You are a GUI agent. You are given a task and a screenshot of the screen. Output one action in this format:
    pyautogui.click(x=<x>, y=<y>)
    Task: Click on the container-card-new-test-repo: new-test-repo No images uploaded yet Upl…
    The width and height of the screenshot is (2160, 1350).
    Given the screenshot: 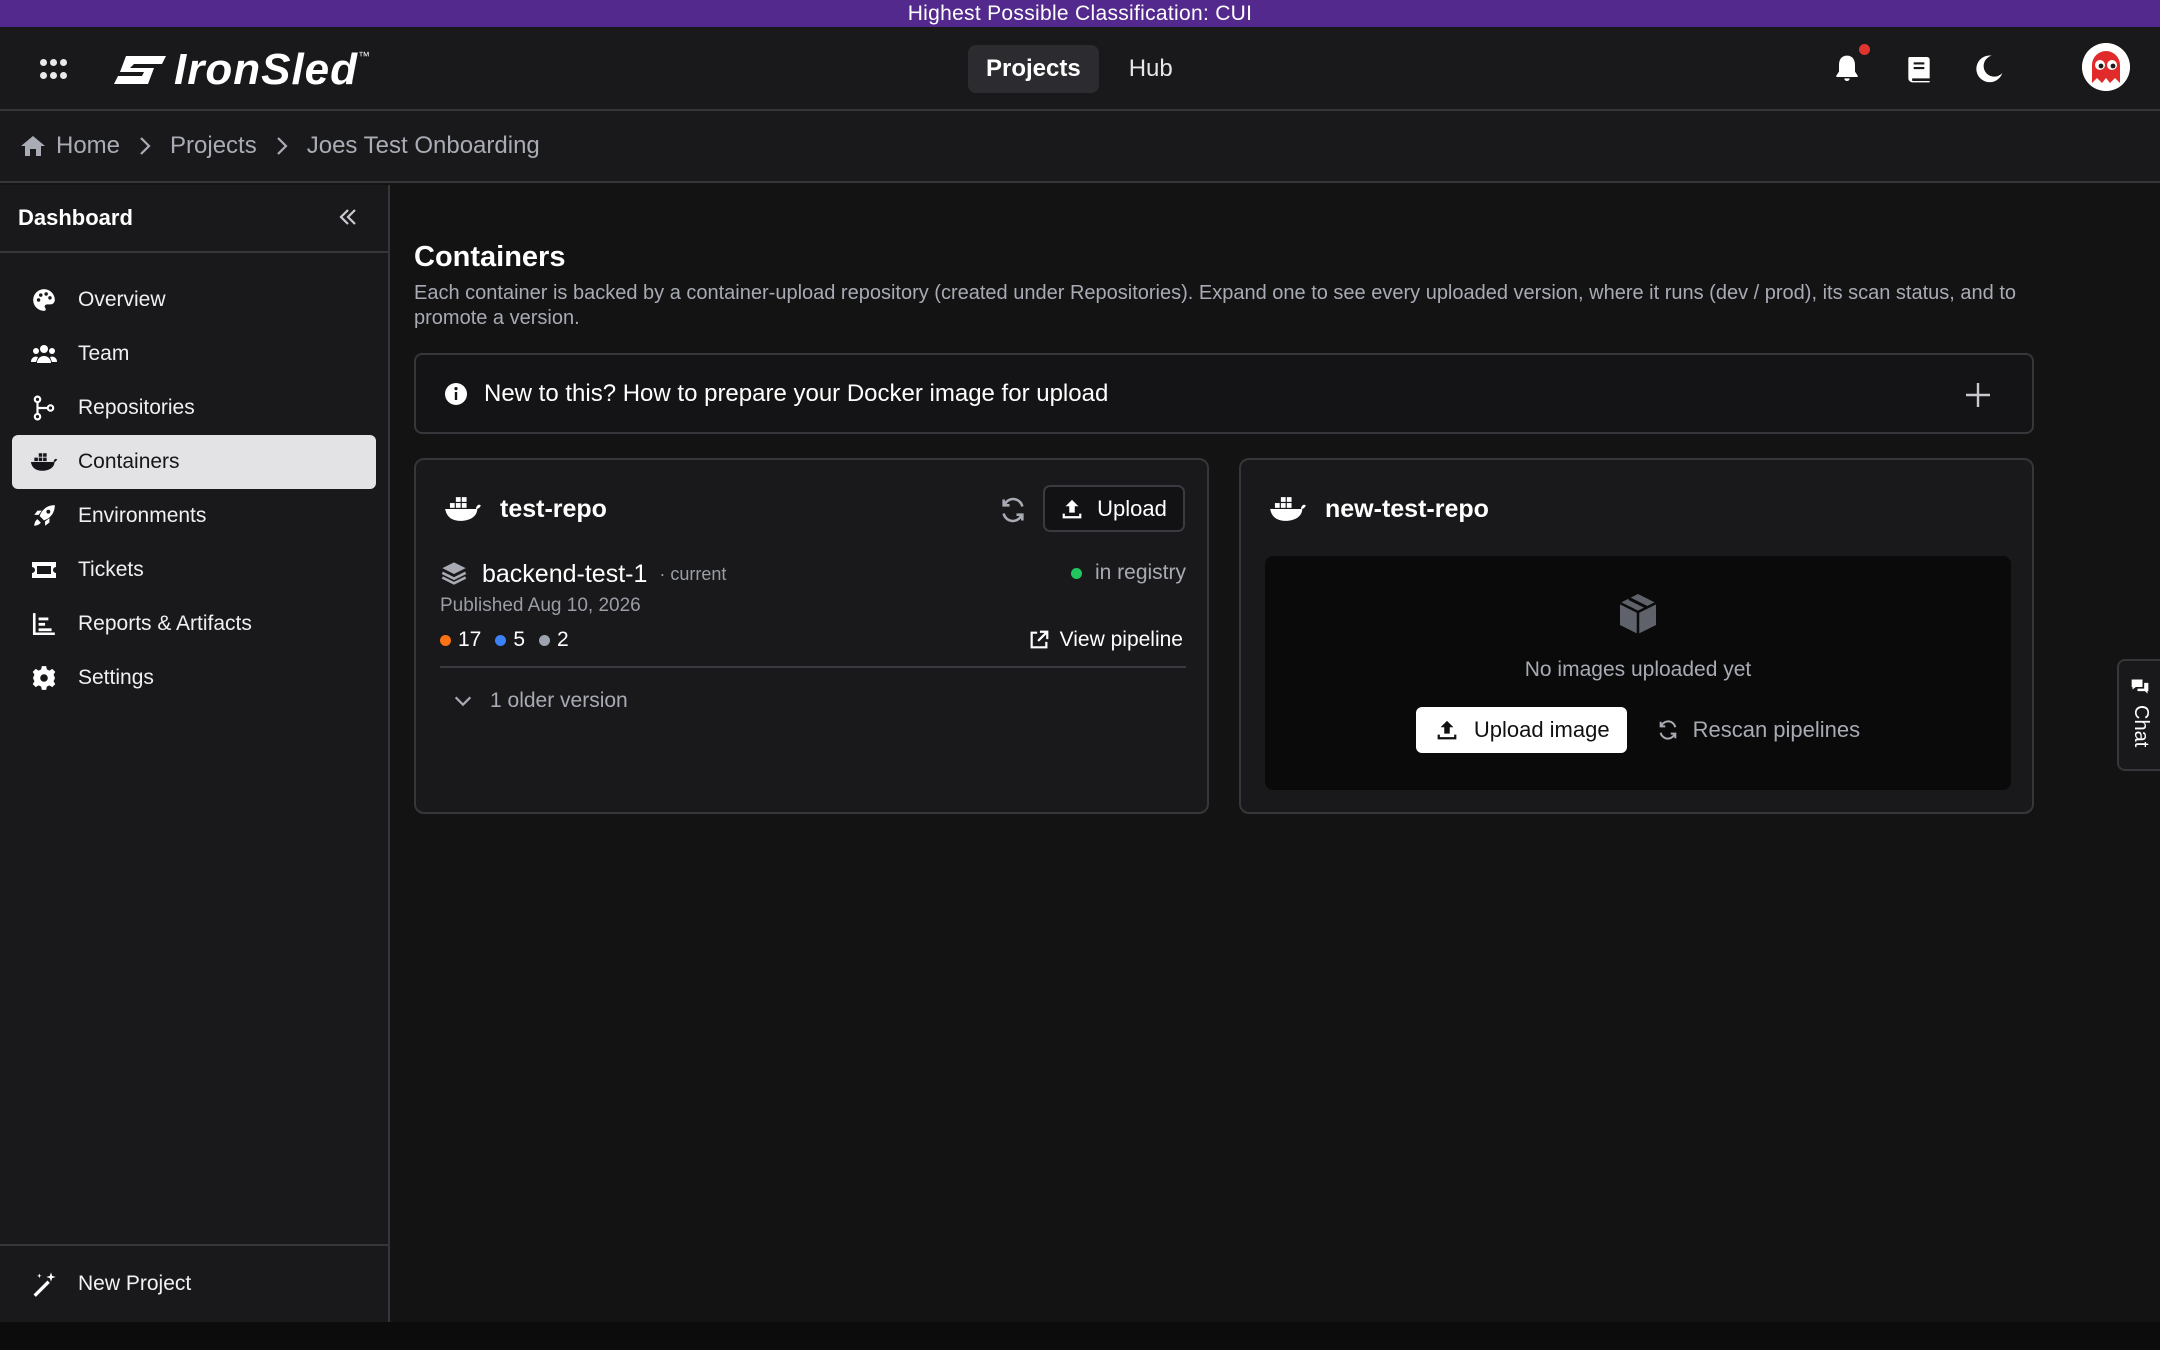 What is the action you would take?
    pyautogui.click(x=1636, y=636)
    